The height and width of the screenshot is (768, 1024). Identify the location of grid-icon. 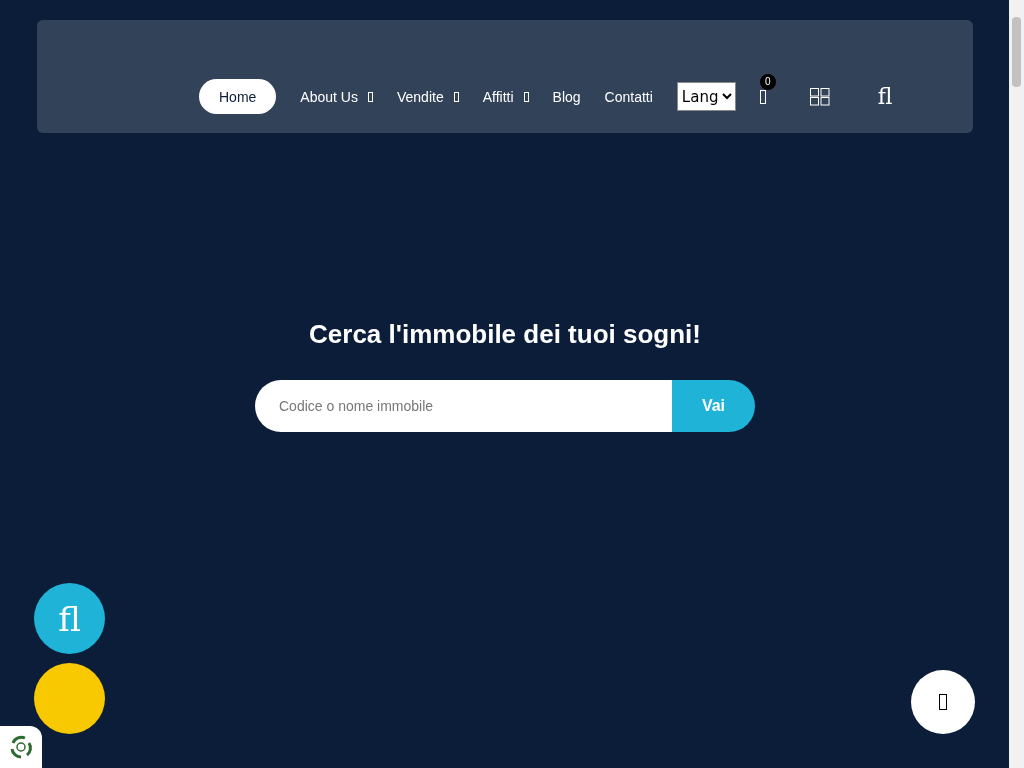
(819, 96).